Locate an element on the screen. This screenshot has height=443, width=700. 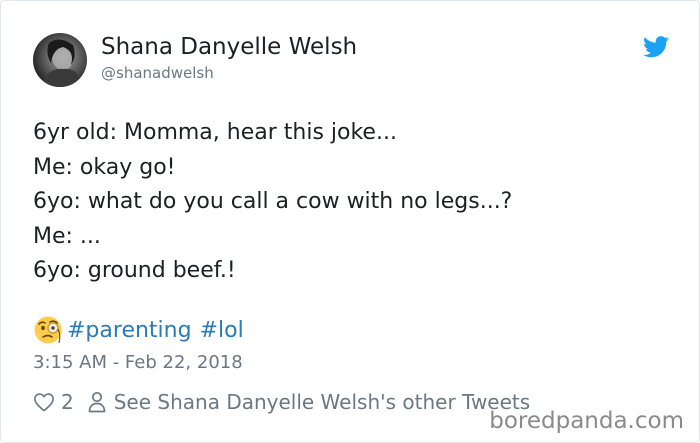
avatar-photo is located at coordinates (62, 63).